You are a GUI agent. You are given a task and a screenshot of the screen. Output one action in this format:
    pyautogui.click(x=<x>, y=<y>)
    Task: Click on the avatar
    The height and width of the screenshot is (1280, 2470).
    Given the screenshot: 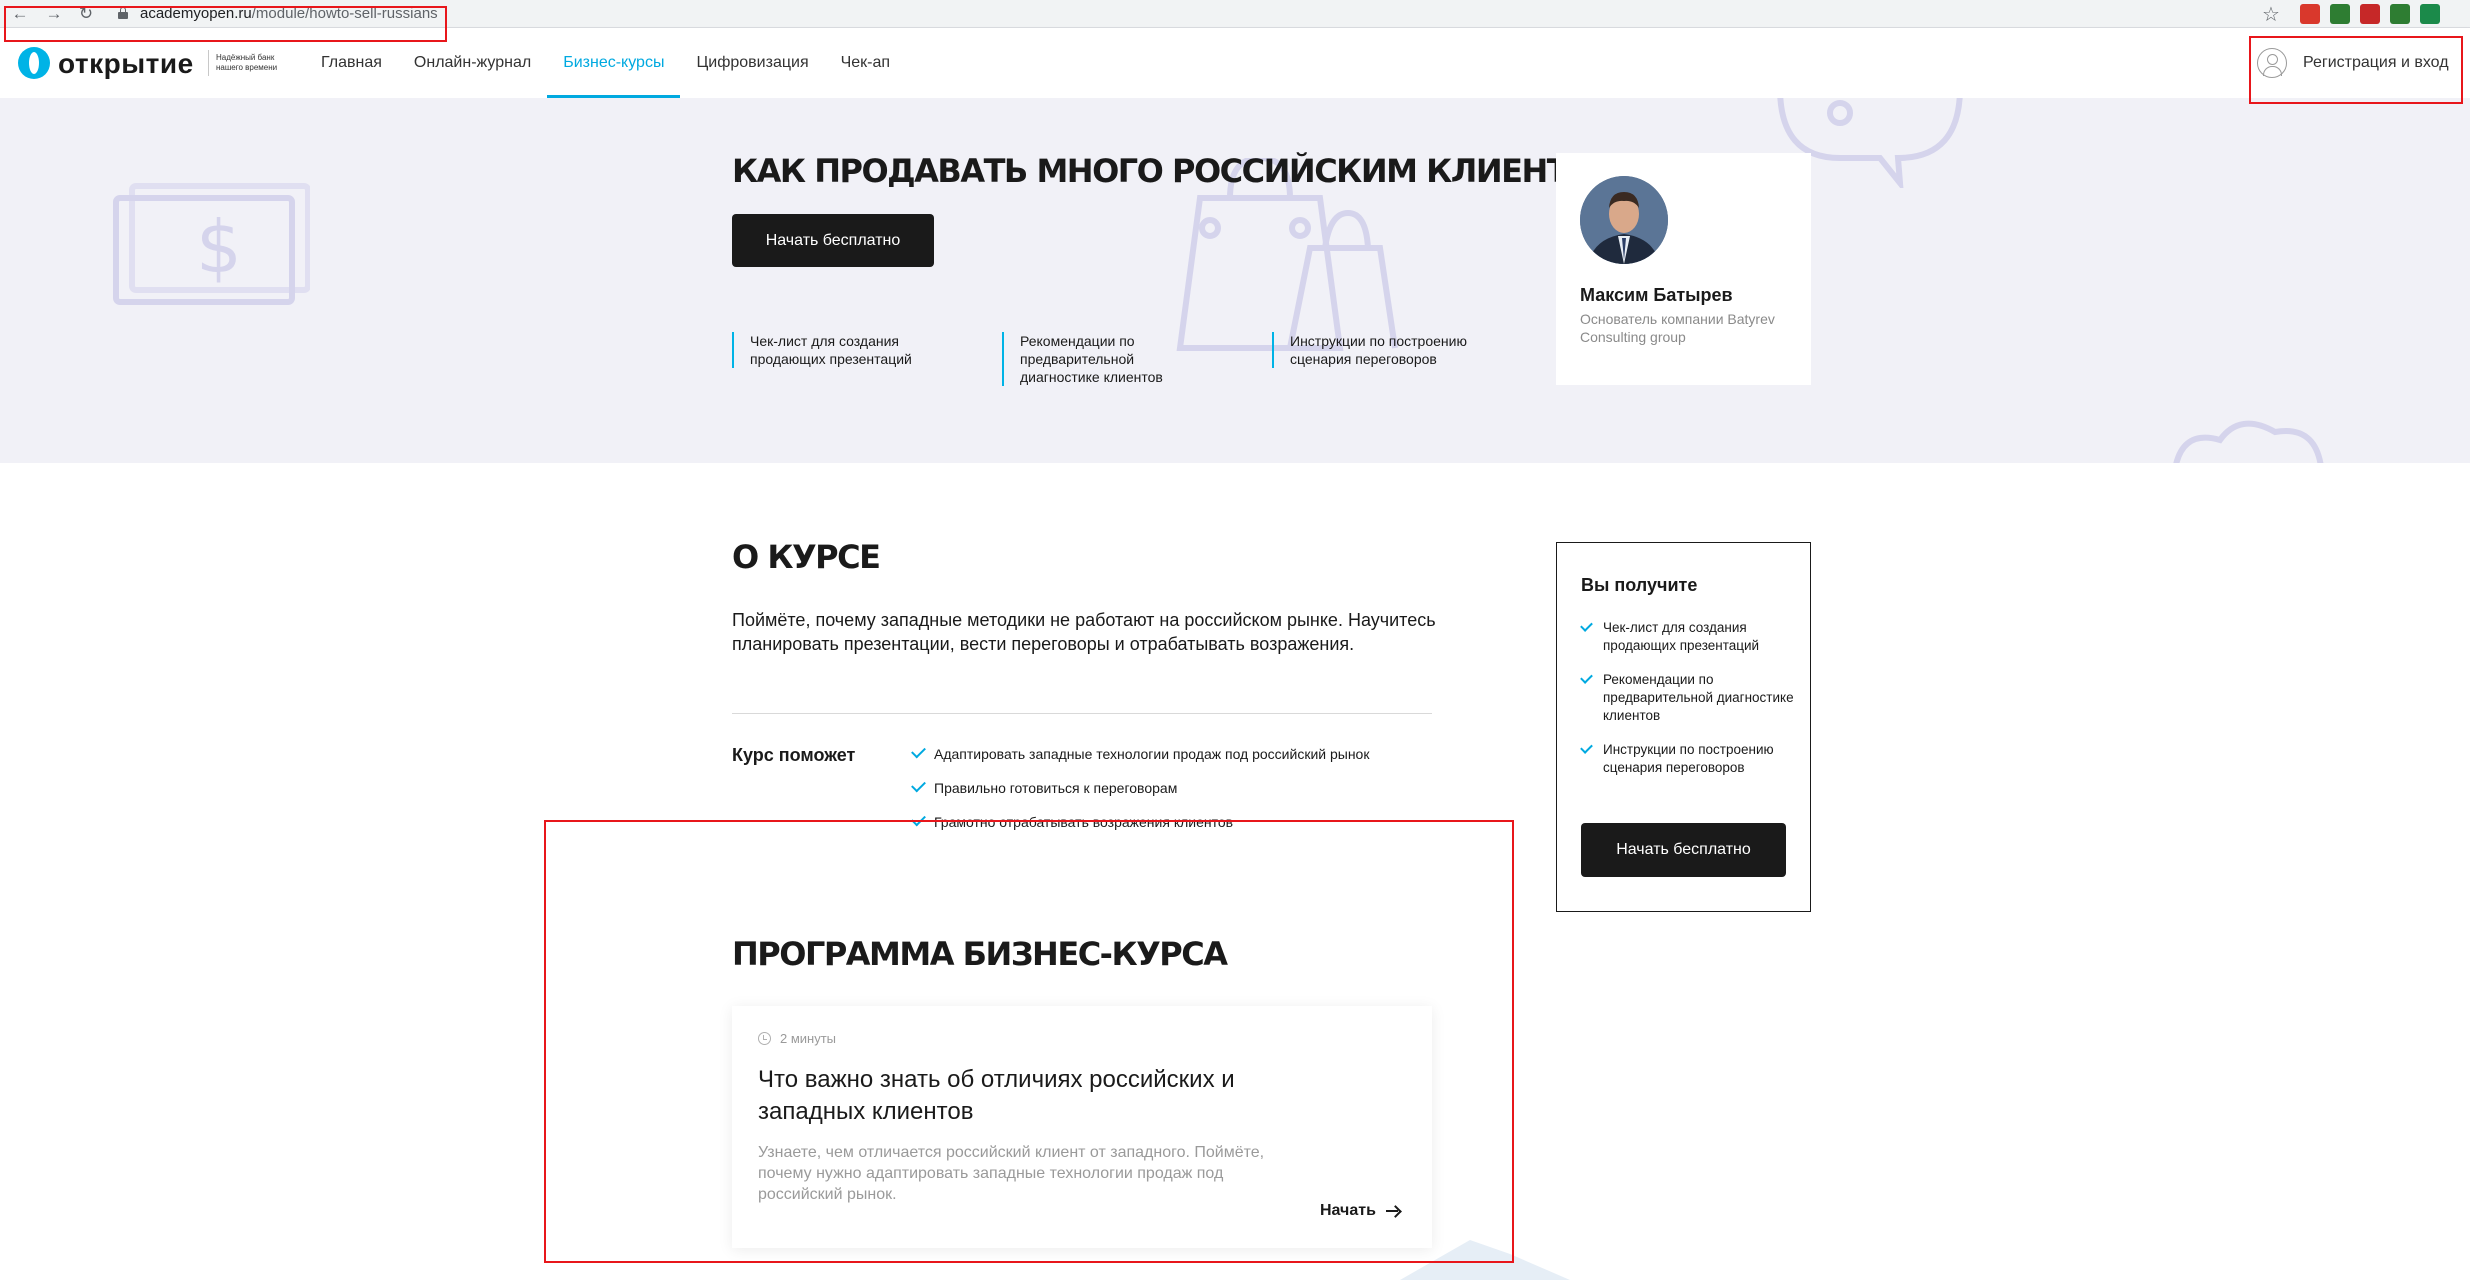 What is the action you would take?
    pyautogui.click(x=1624, y=220)
    